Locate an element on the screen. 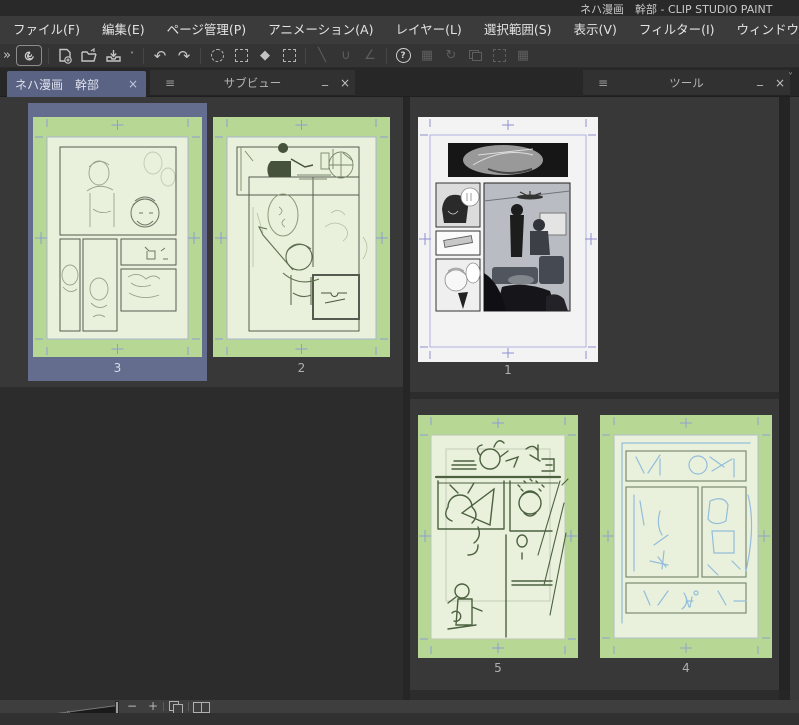 This screenshot has height=725, width=799. page-4-artwork is located at coordinates (686, 536).